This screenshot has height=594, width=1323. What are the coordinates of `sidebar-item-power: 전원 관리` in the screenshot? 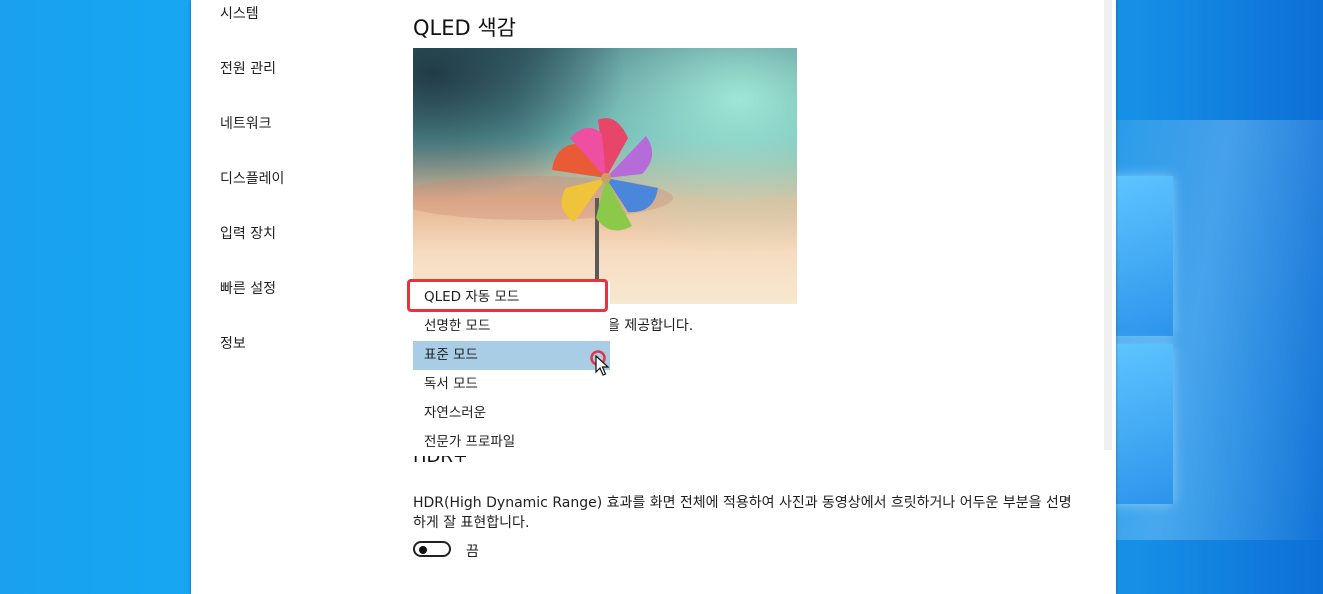 It's located at (248, 68).